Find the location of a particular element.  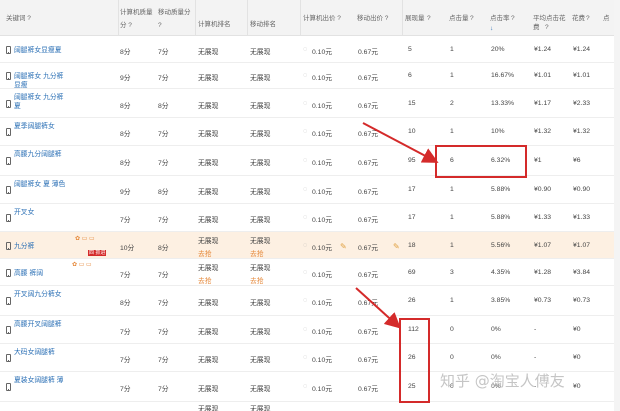

header-more: 点 is located at coordinates (606, 18).